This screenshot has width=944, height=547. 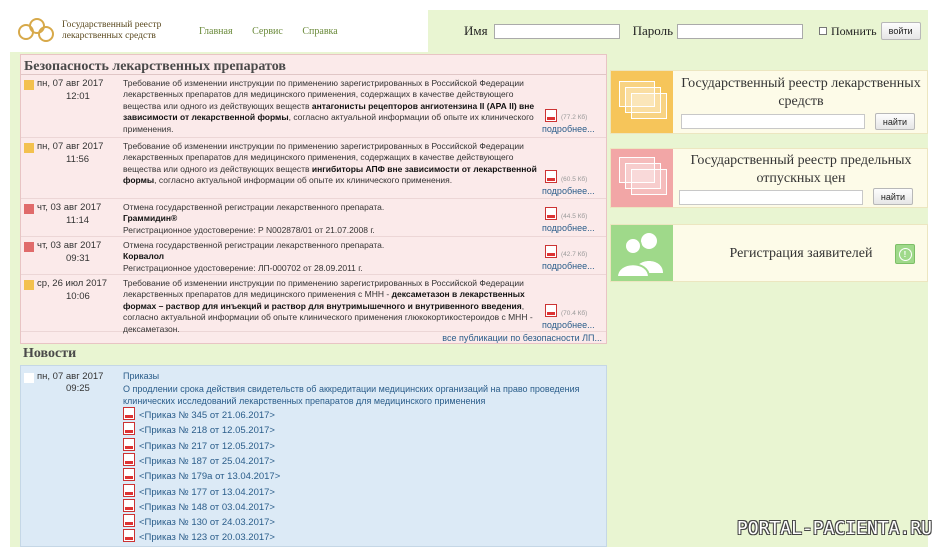 What do you see at coordinates (78, 220) in the screenshot?
I see `entry-time: 11:14` at bounding box center [78, 220].